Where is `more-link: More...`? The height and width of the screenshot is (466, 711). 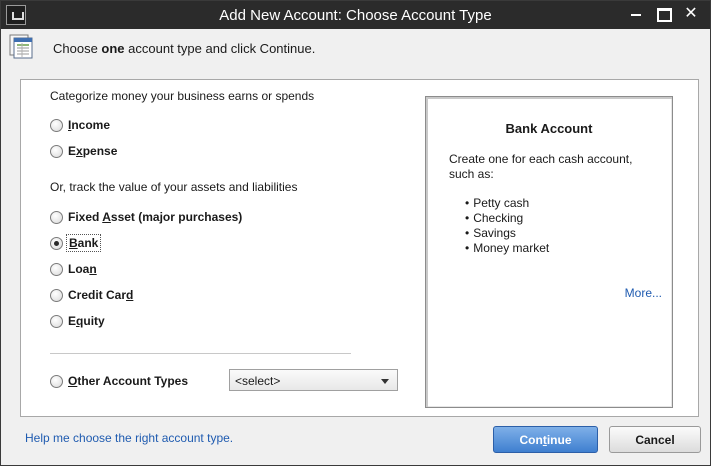
more-link: More... is located at coordinates (643, 293).